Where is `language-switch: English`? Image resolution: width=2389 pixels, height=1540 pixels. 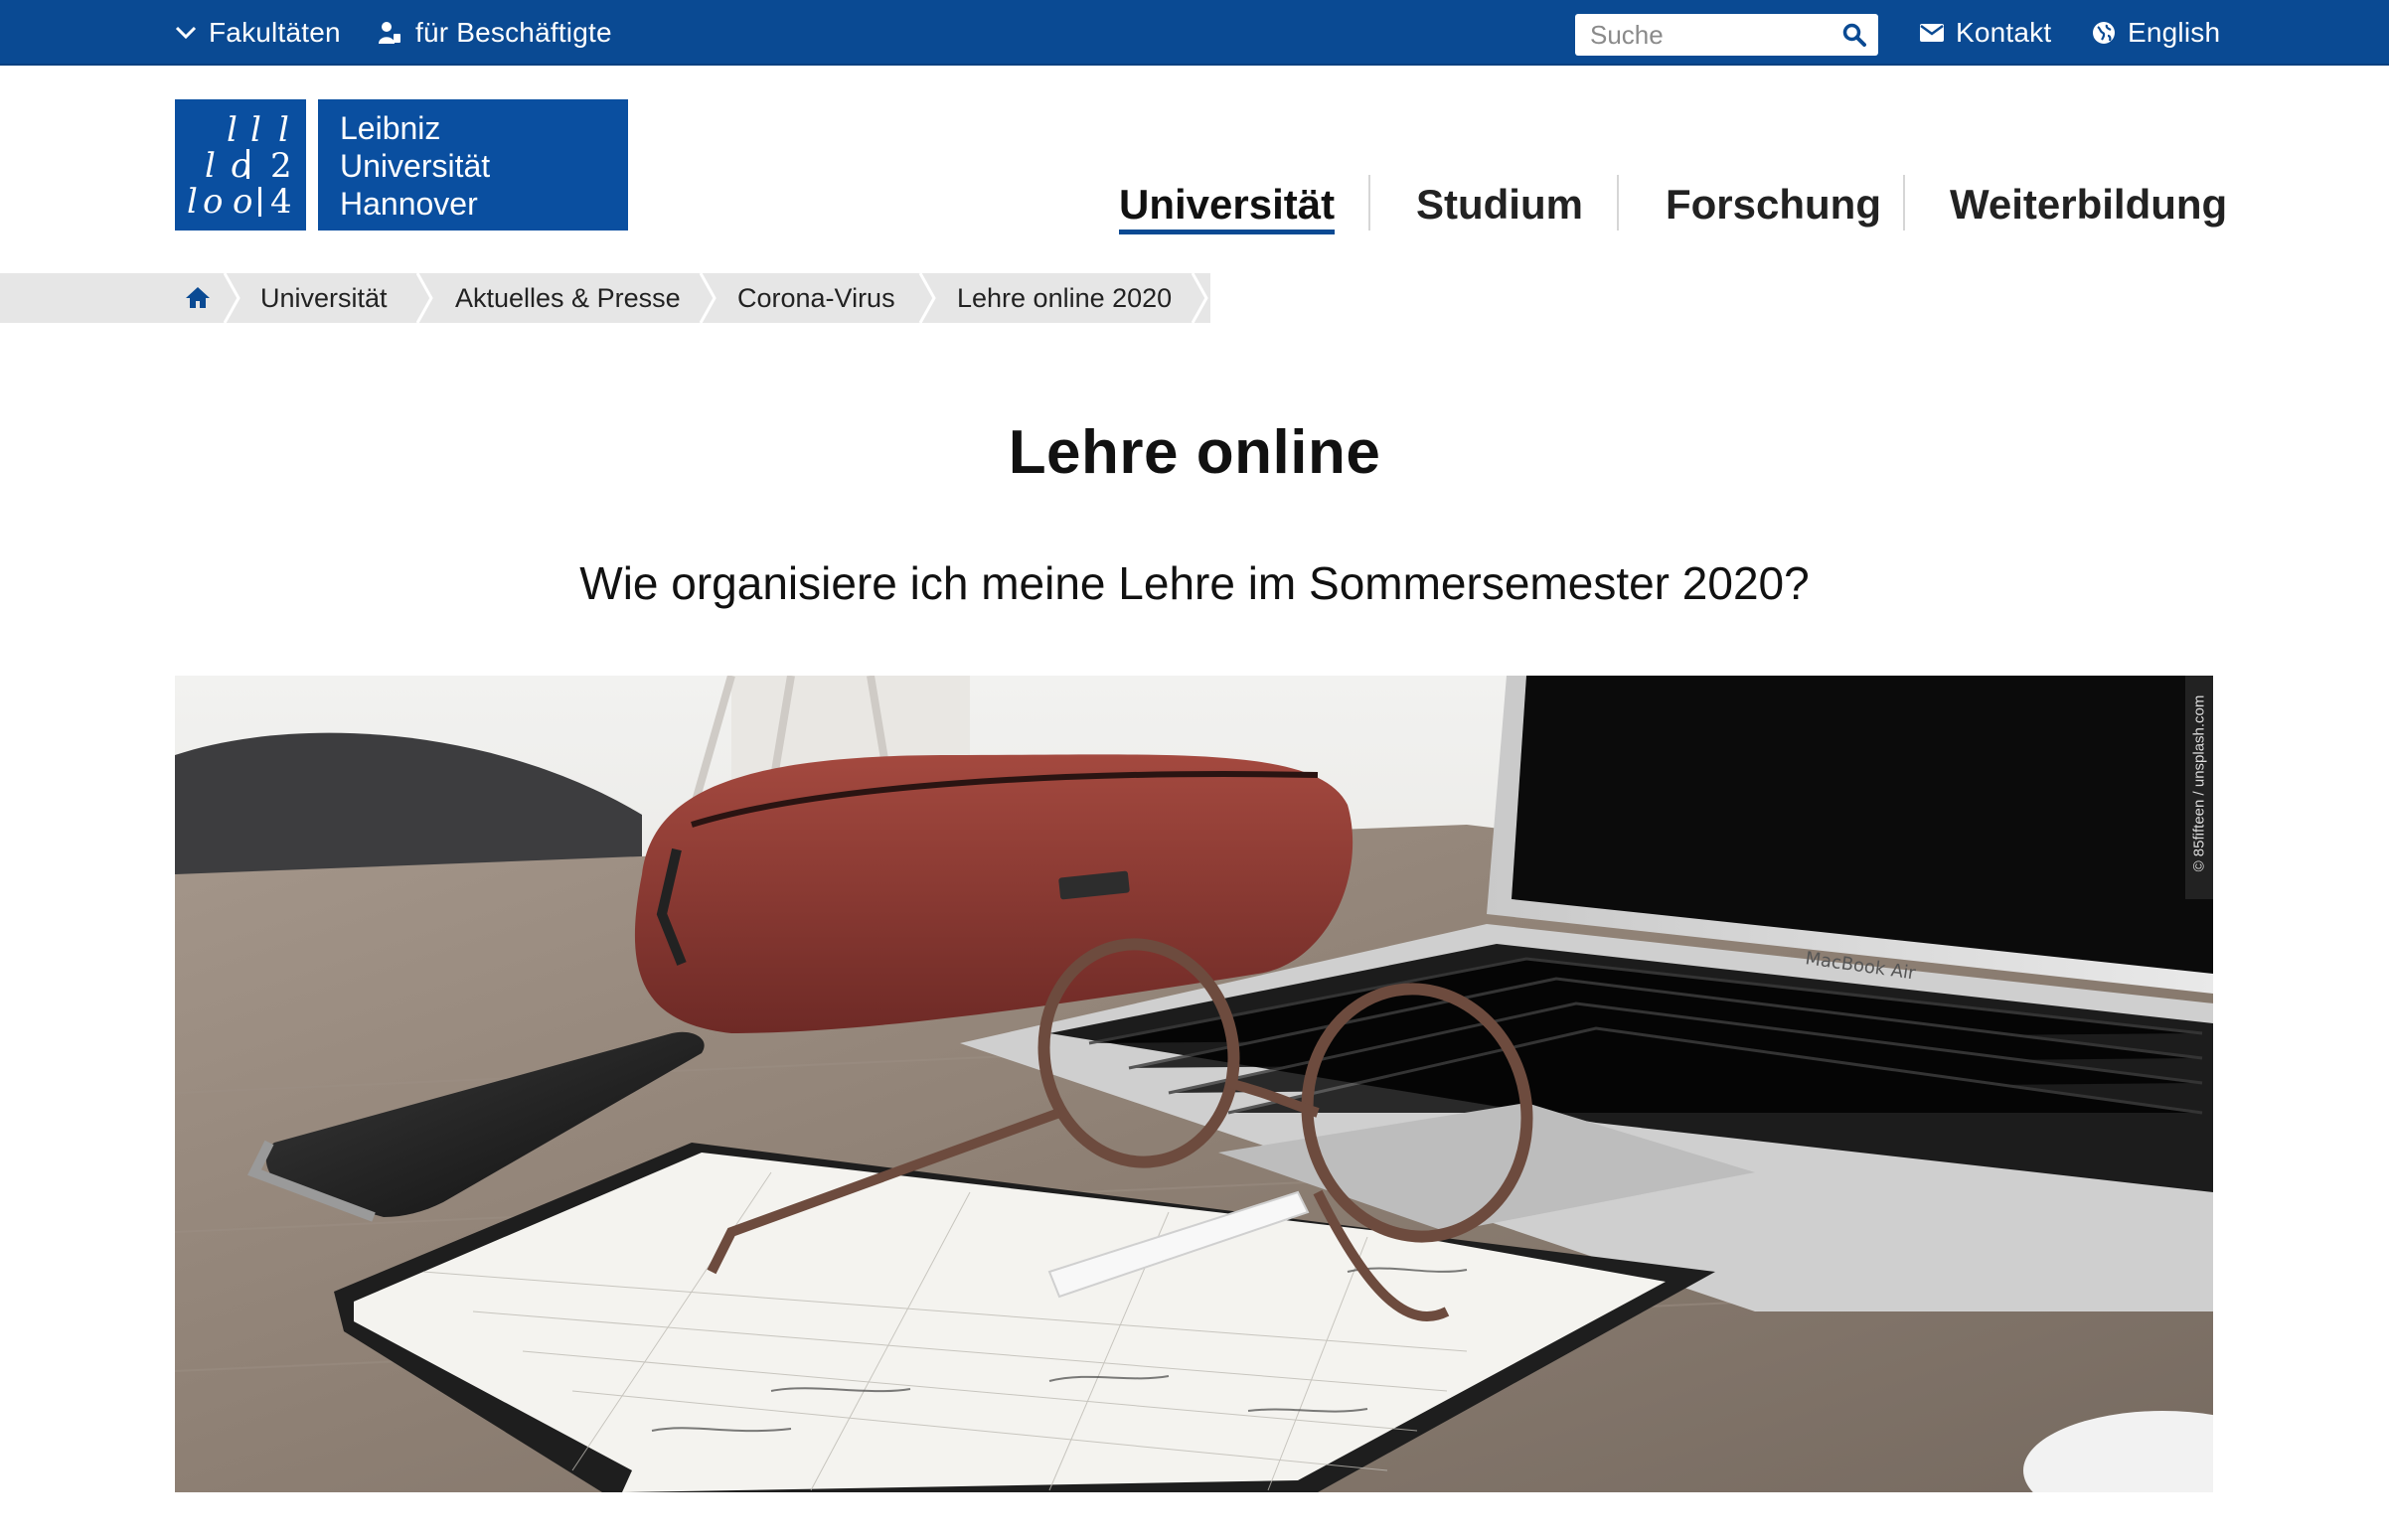 language-switch: English is located at coordinates (2156, 33).